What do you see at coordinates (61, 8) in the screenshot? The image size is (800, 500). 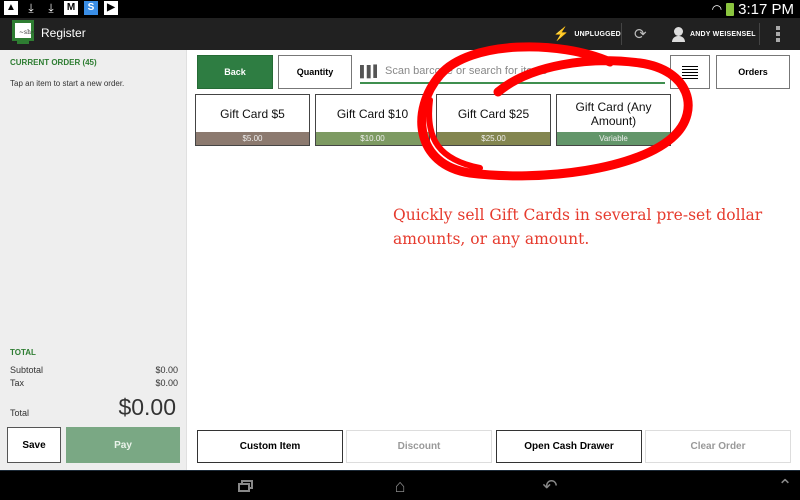 I see `notification-icons: ▲ ⤓ ⤓ M S ▶` at bounding box center [61, 8].